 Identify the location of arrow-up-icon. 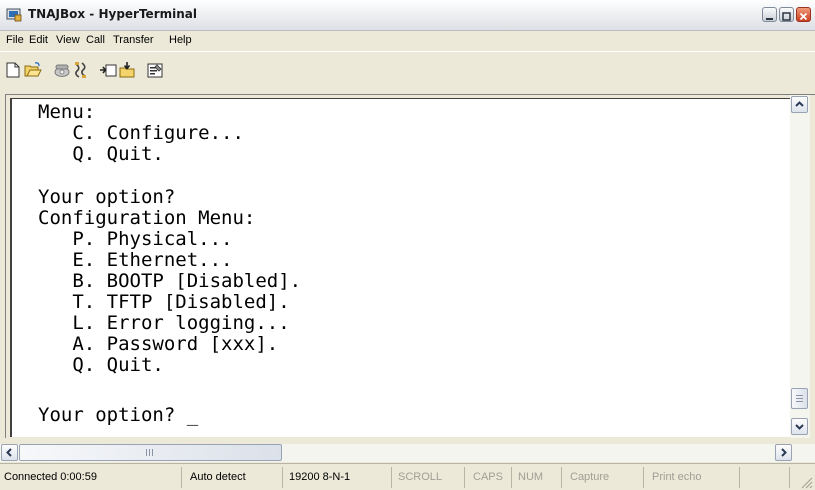
(799, 104).